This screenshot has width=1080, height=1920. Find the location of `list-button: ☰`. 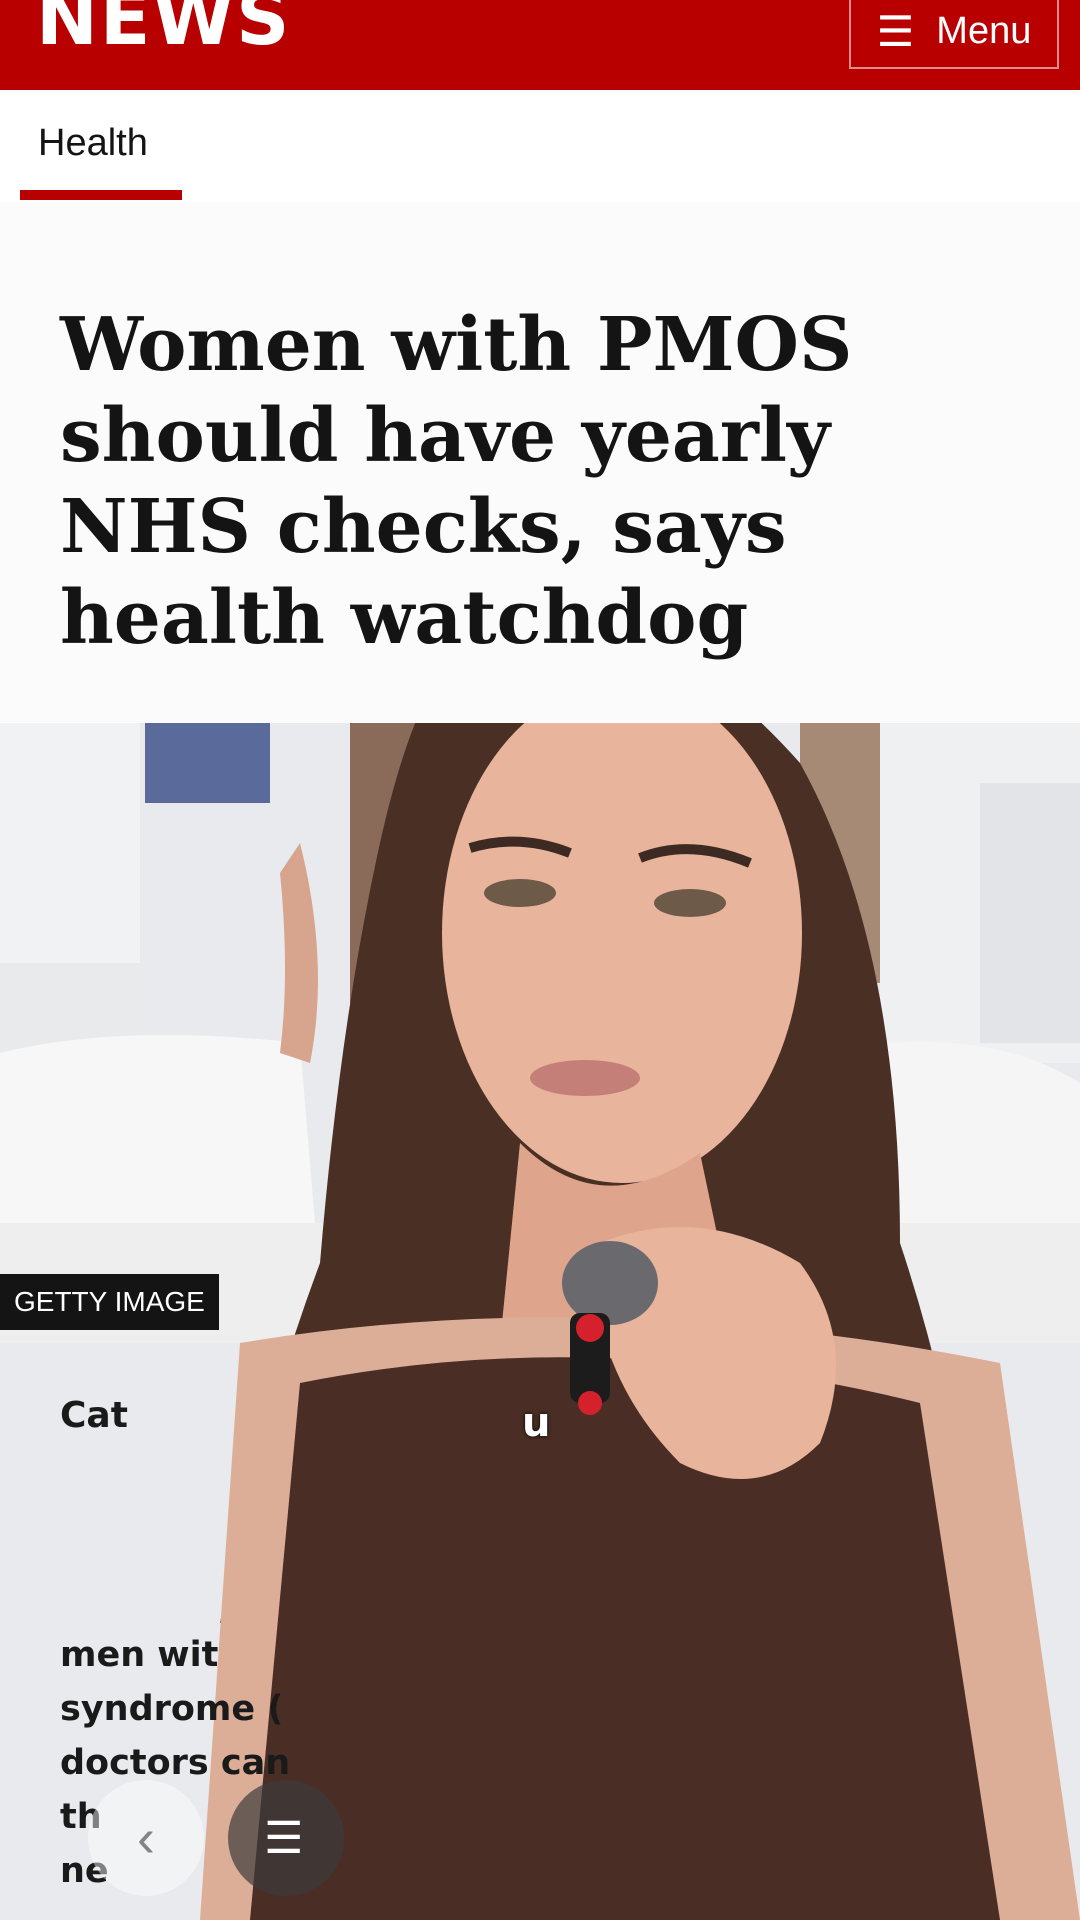

list-button: ☰ is located at coordinates (286, 1838).